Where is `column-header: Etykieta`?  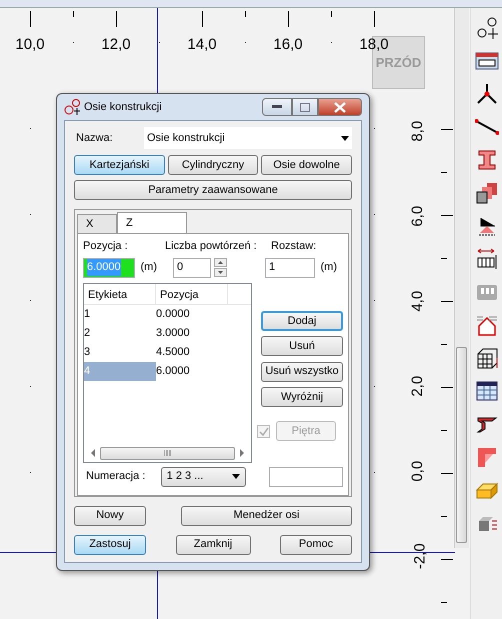 column-header: Etykieta is located at coordinates (120, 294).